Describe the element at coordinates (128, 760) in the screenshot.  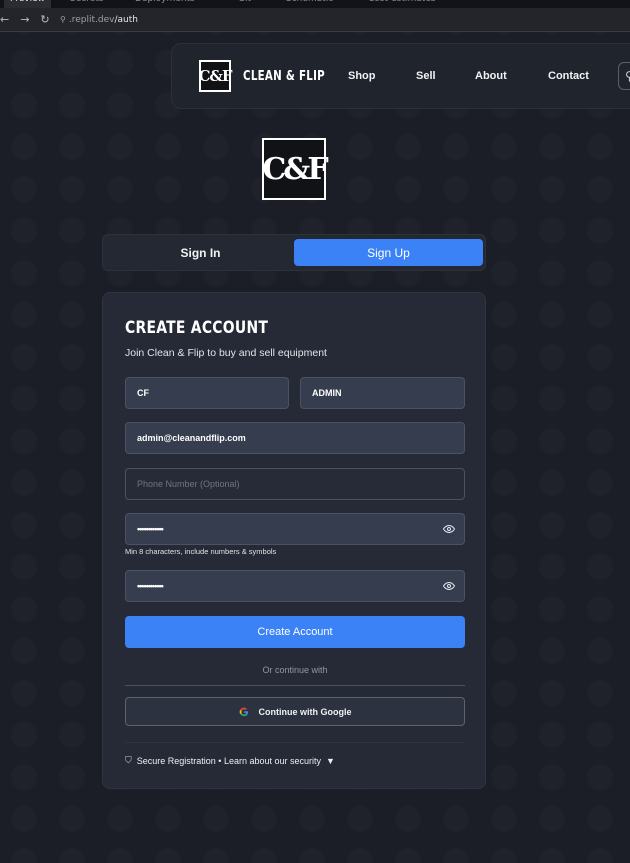
I see `shield-icon: ⛉` at that location.